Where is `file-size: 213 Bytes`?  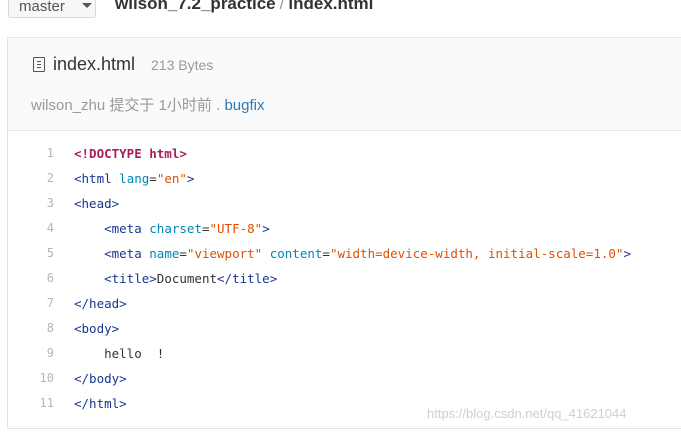 file-size: 213 Bytes is located at coordinates (182, 65).